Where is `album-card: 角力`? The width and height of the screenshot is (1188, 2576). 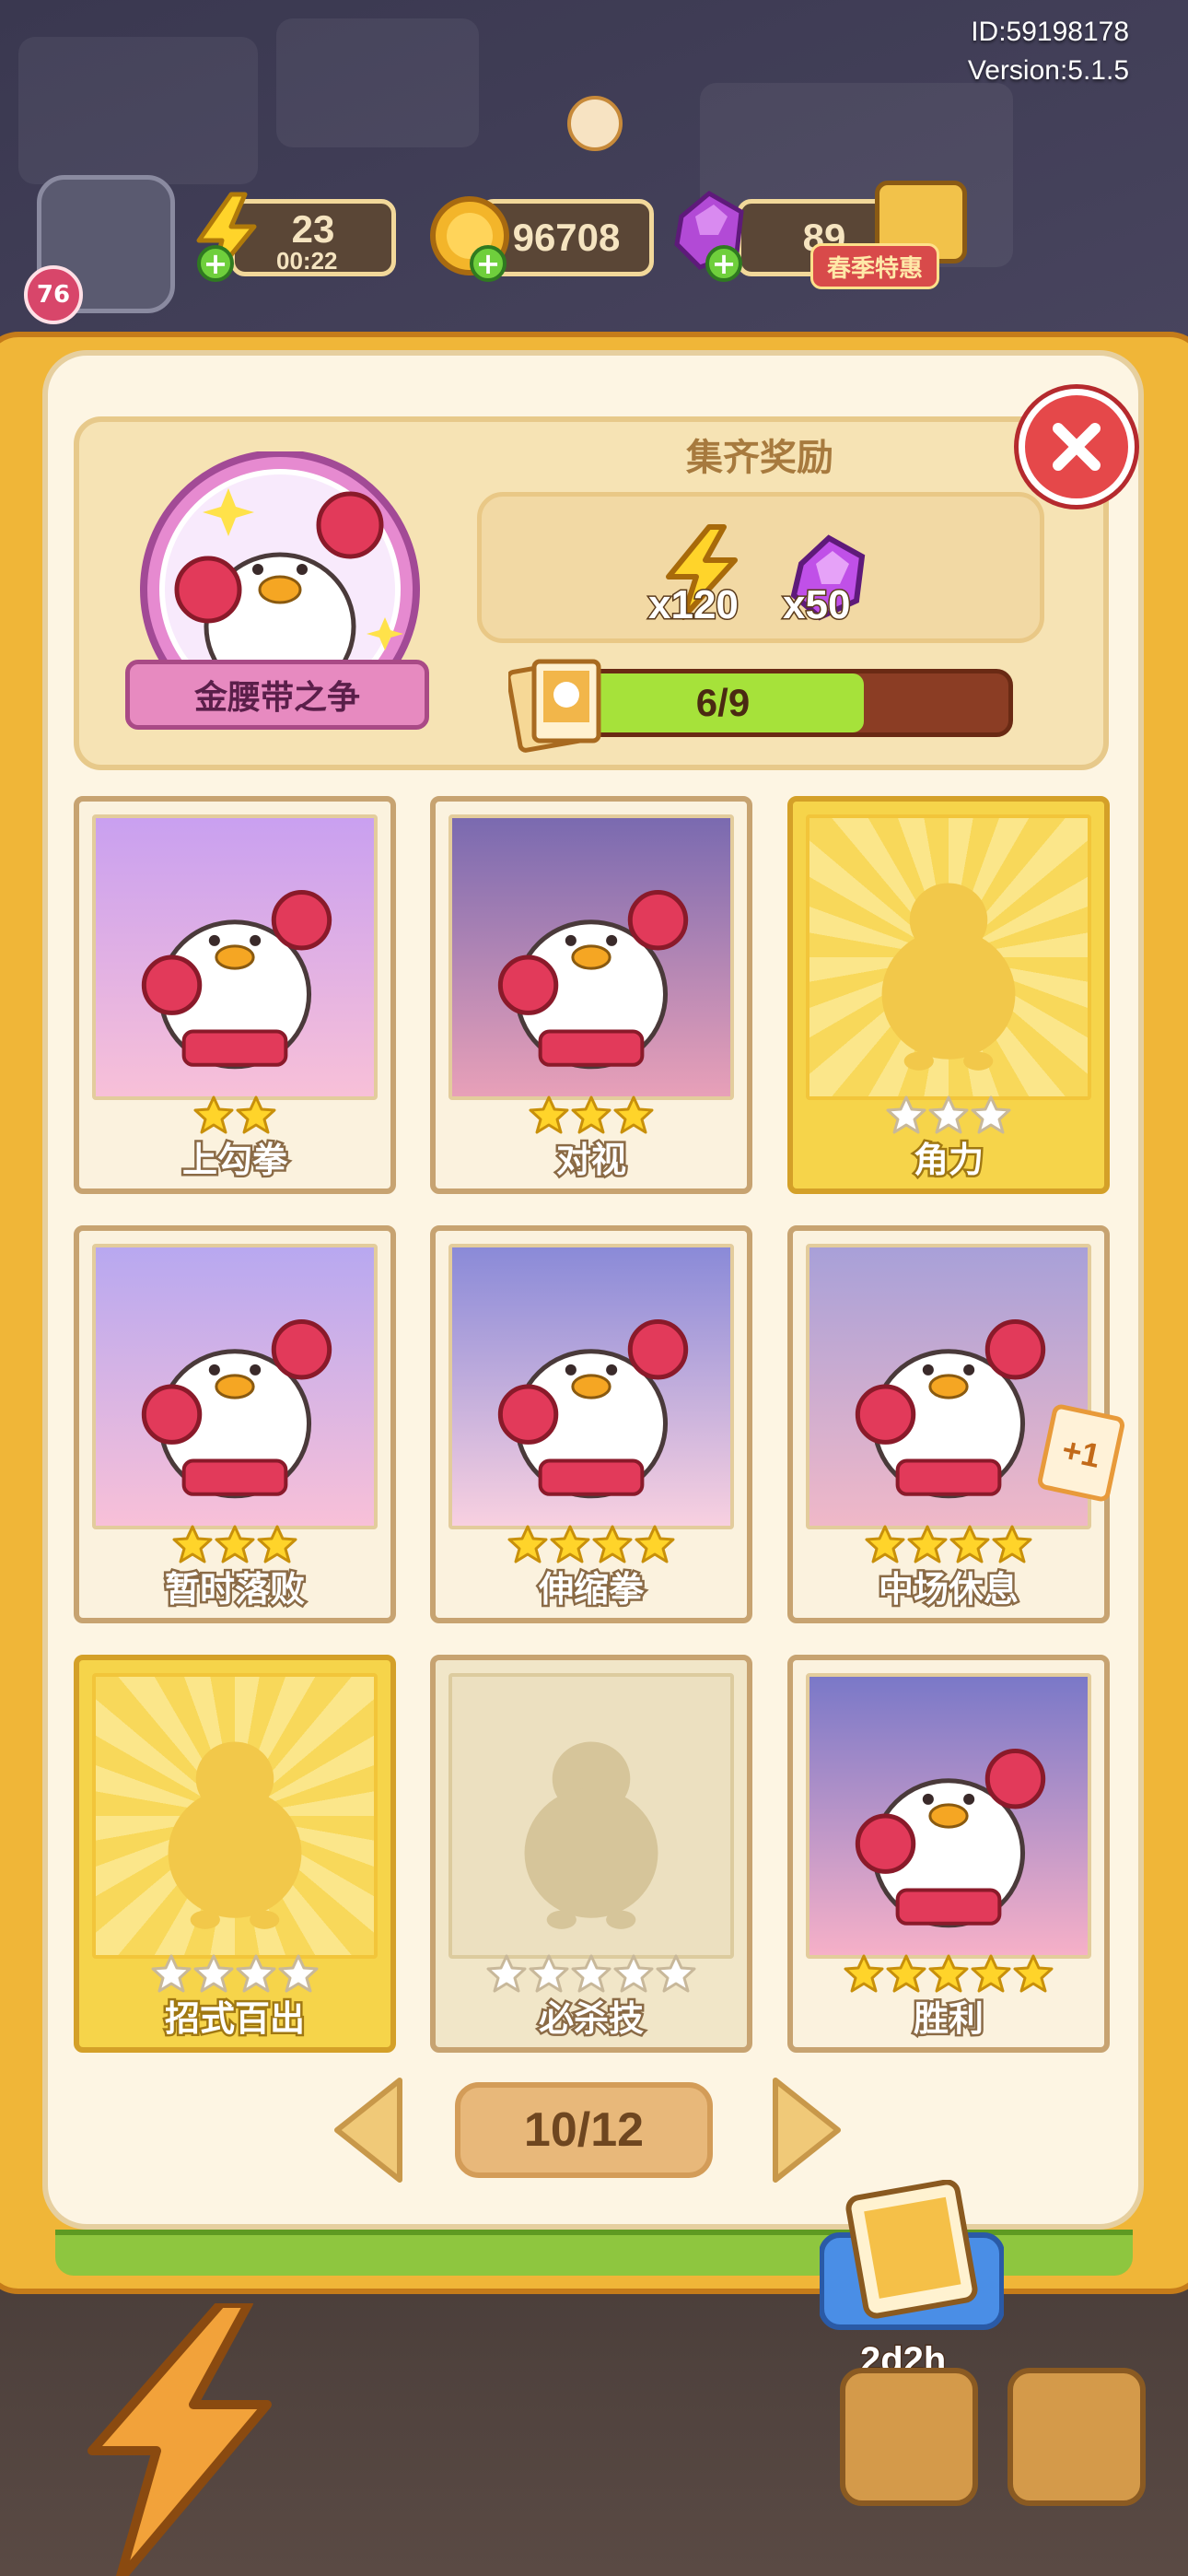 album-card: 角力 is located at coordinates (948, 995).